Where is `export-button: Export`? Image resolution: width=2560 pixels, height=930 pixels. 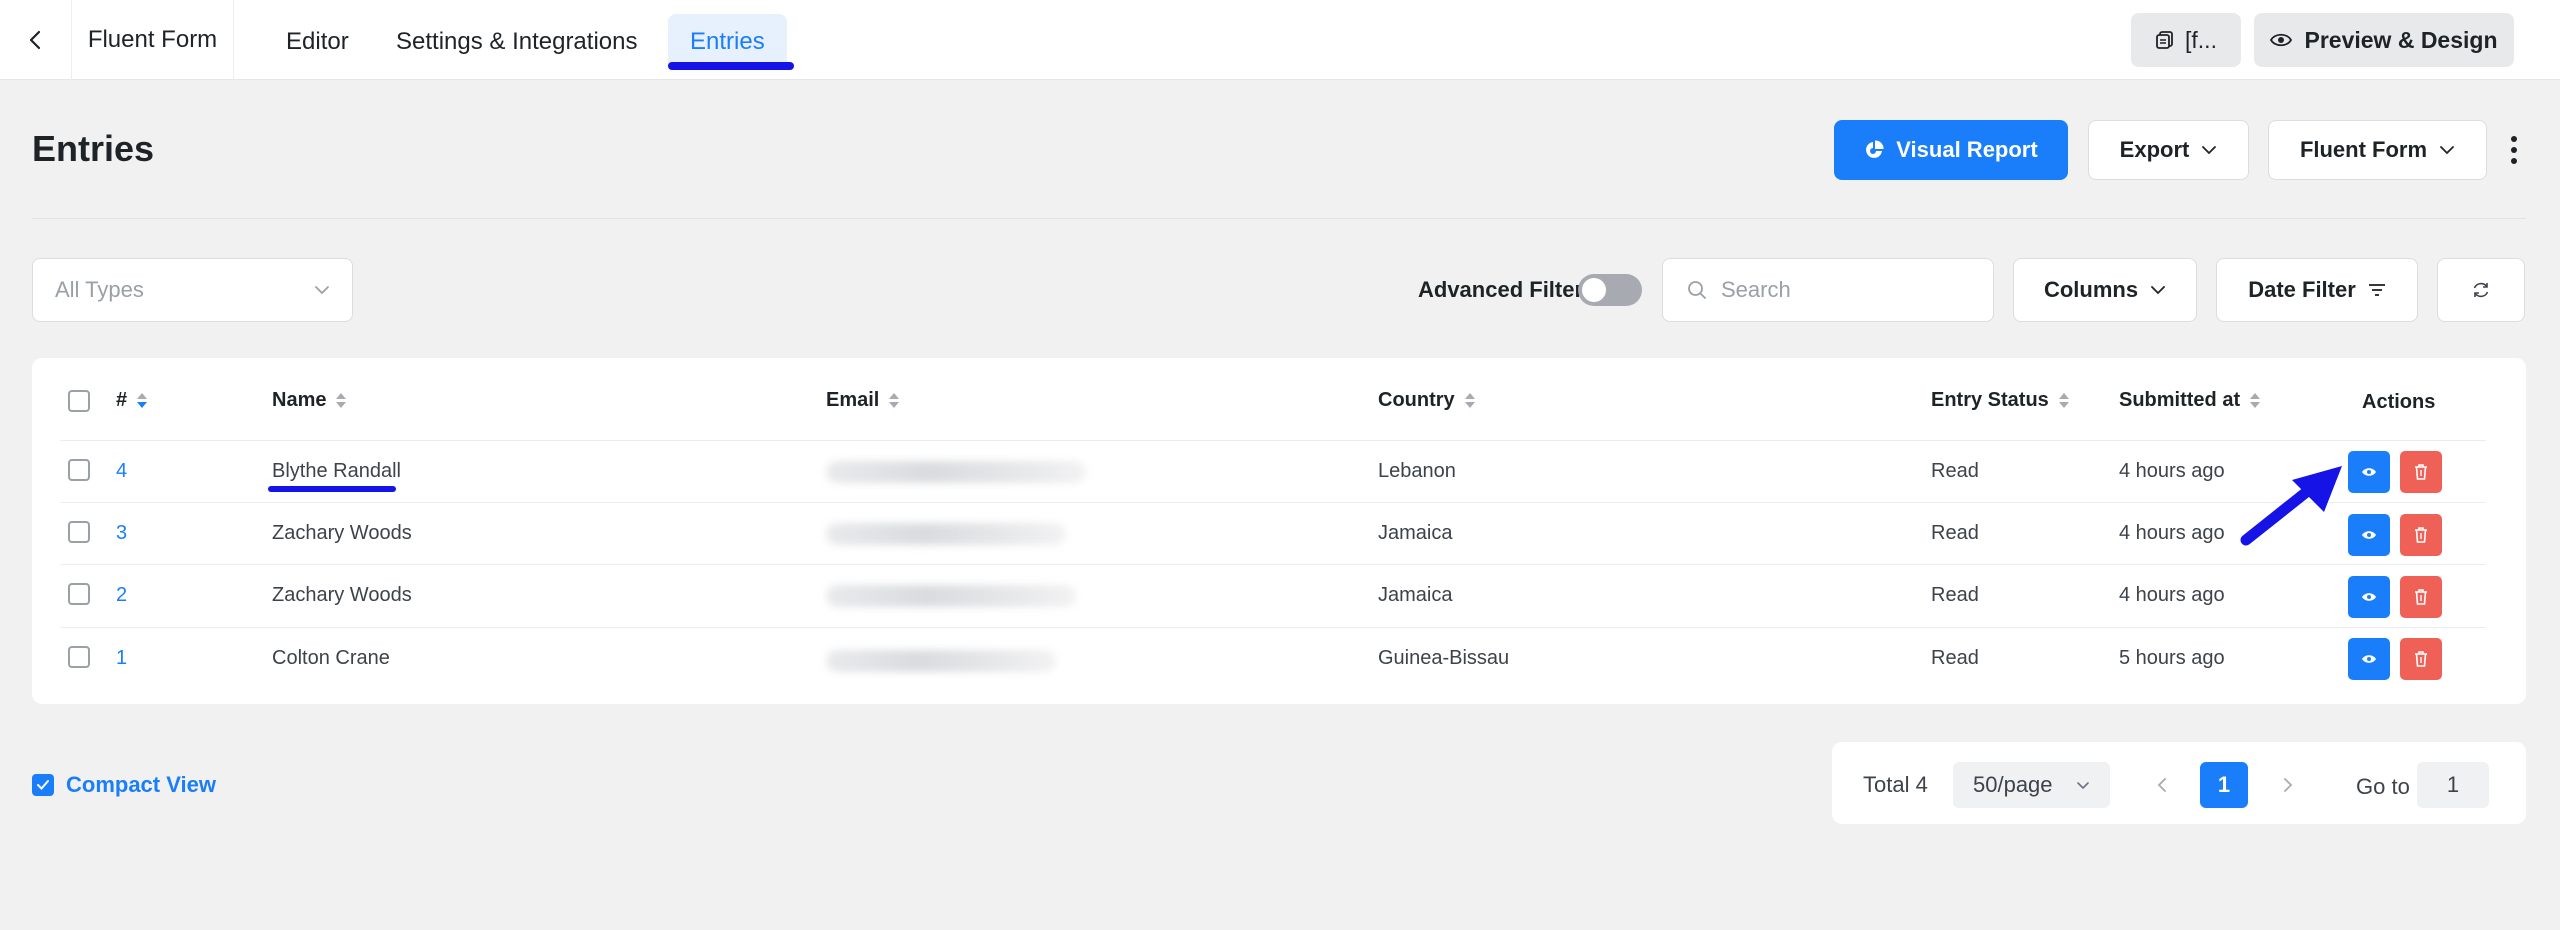 export-button: Export is located at coordinates (2168, 150).